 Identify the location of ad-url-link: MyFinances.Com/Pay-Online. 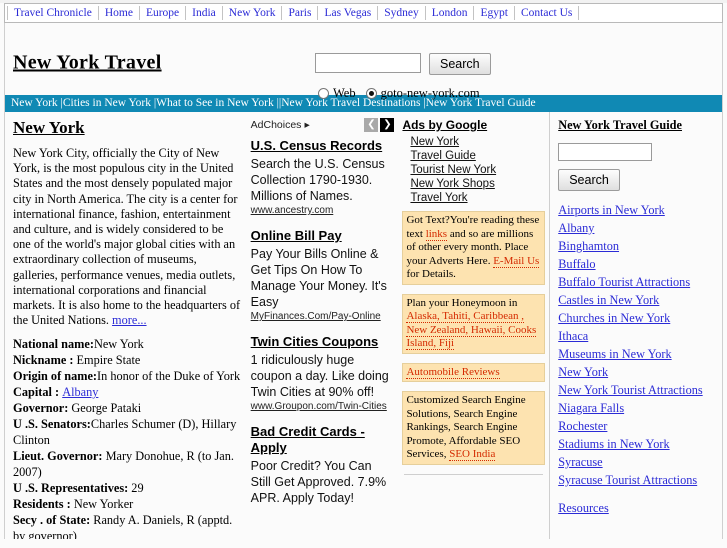
(323, 316).